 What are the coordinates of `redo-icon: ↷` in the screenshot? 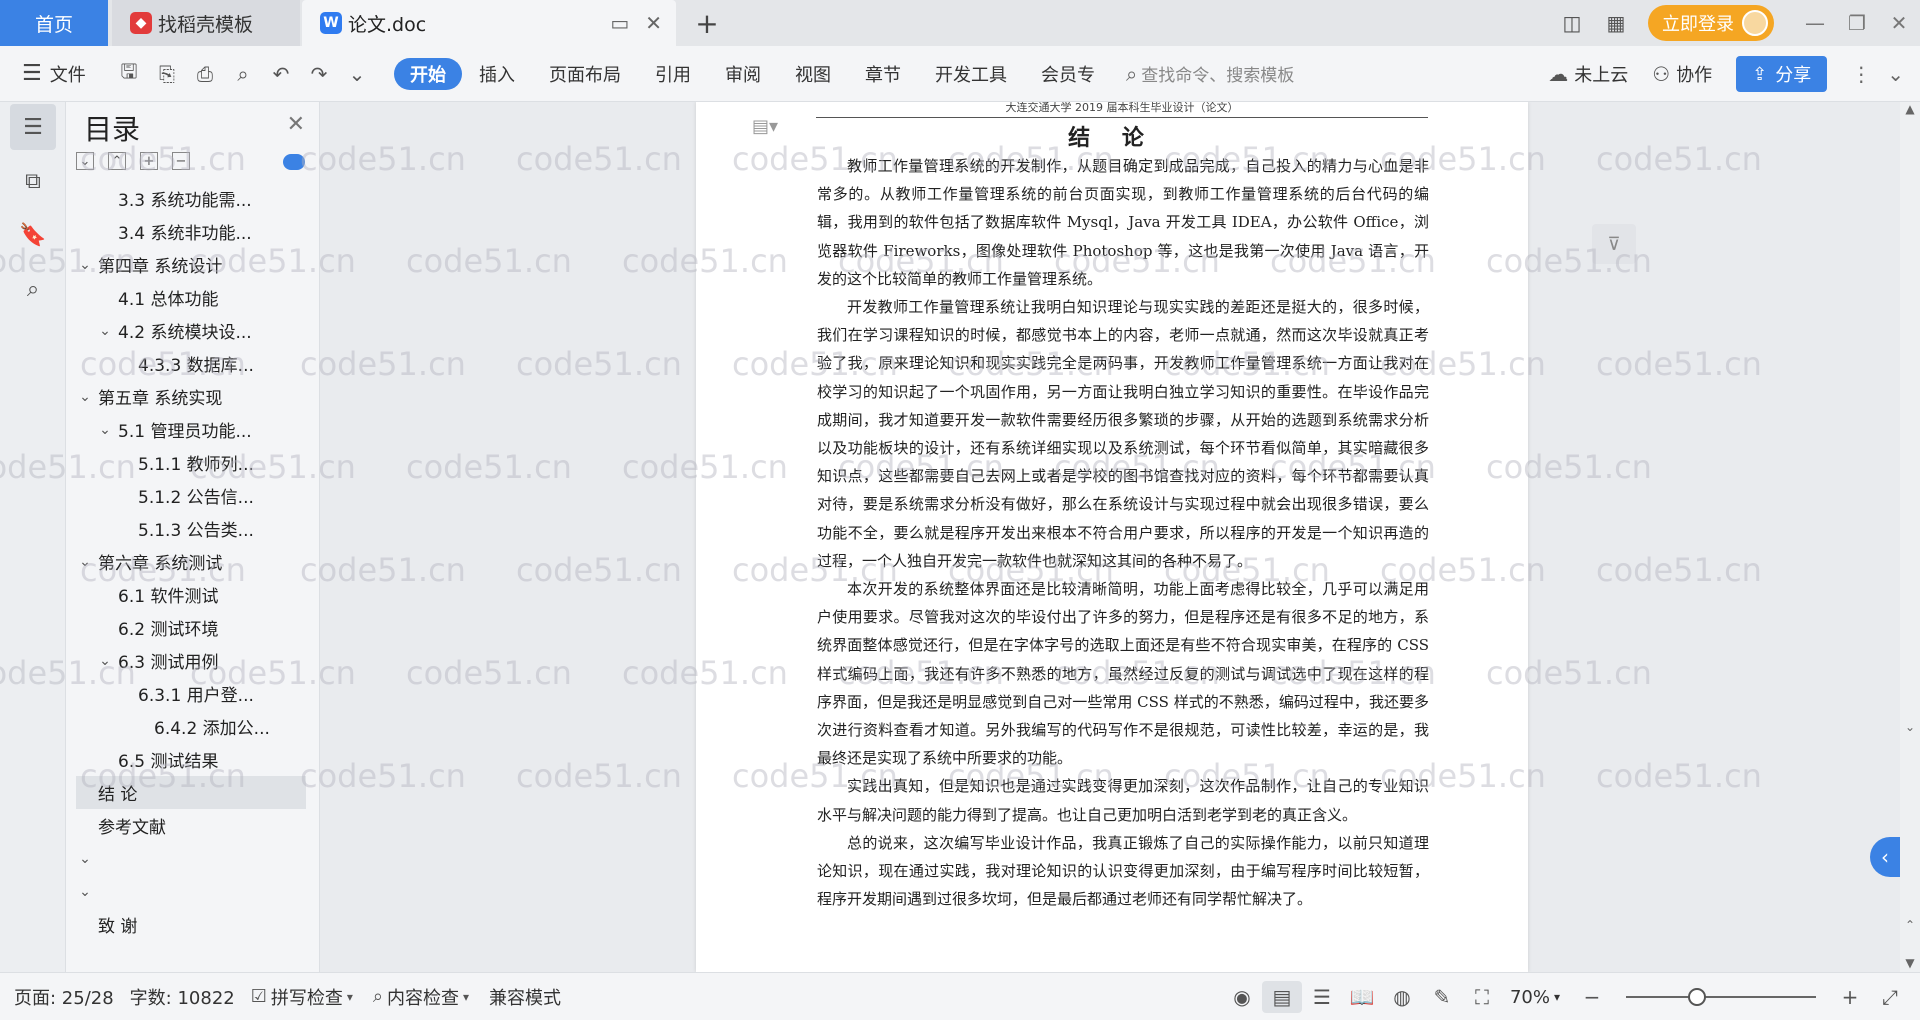 It's located at (319, 74).